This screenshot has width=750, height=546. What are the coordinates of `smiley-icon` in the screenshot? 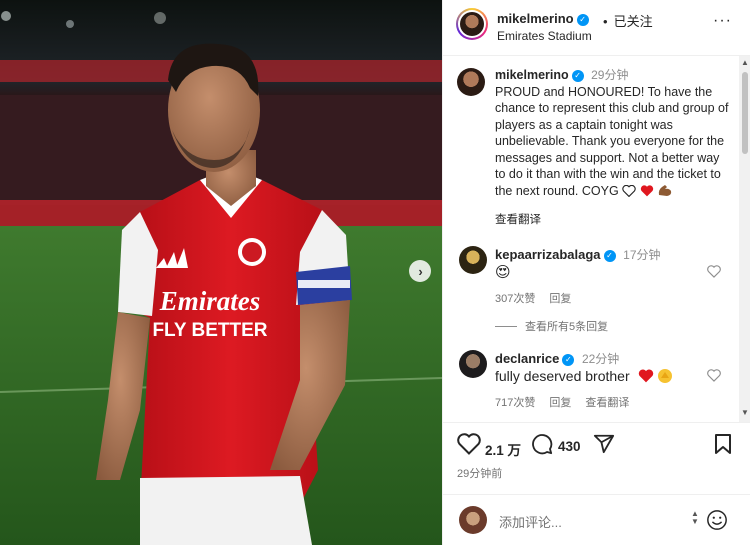 It's located at (717, 520).